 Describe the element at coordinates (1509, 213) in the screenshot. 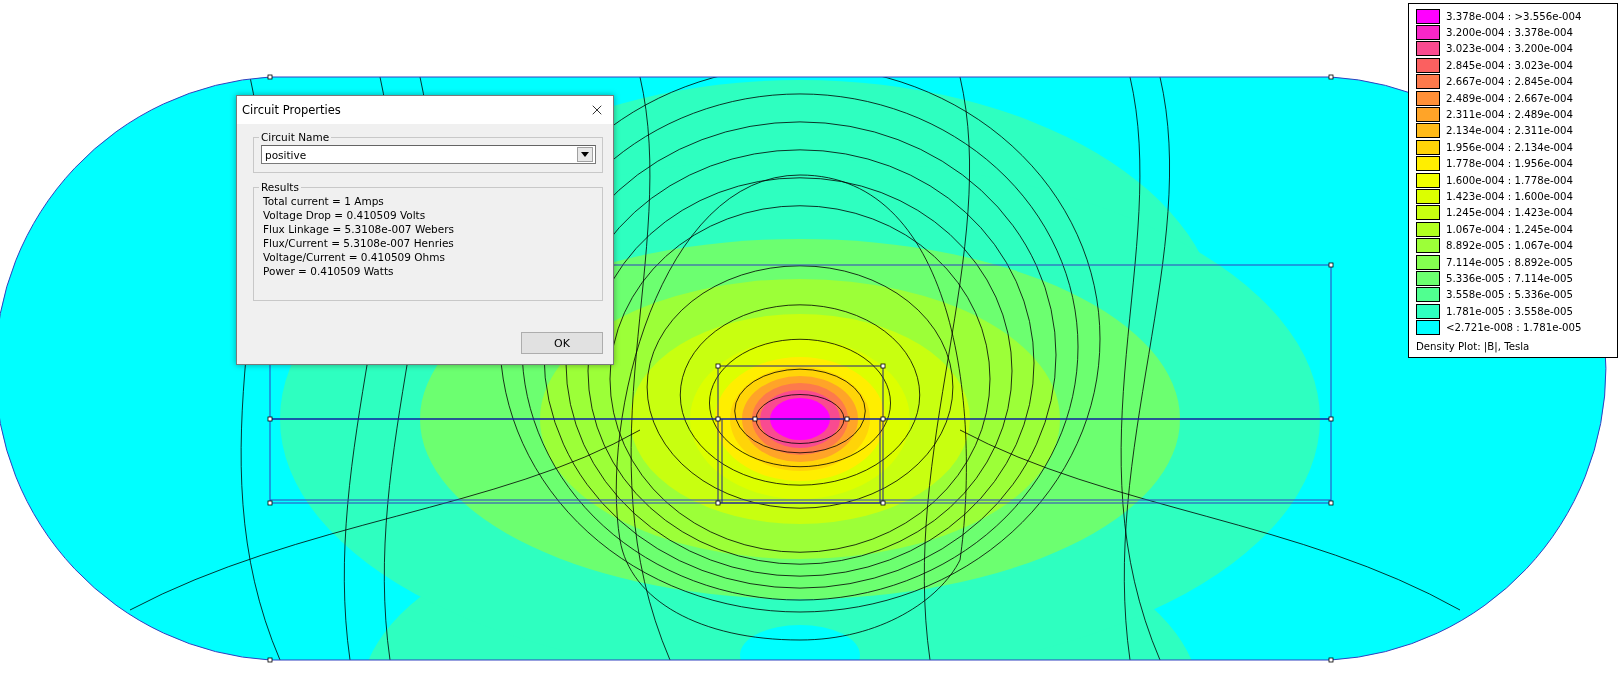

I see `range-label: 1.245e-004 : 1.423e-004` at that location.